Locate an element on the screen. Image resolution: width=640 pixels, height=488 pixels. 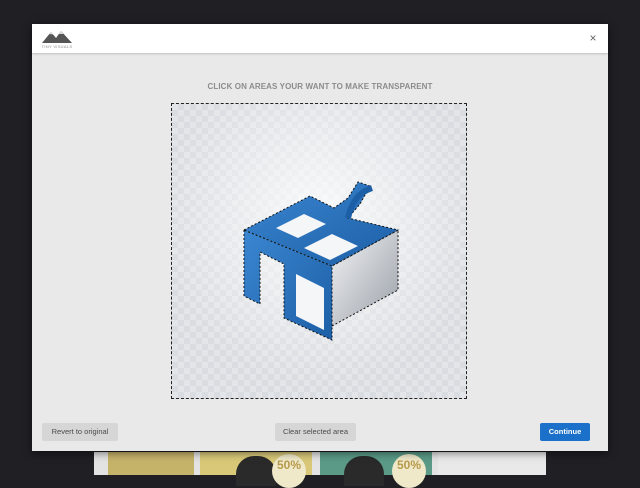
cube-logo-image is located at coordinates (321, 261).